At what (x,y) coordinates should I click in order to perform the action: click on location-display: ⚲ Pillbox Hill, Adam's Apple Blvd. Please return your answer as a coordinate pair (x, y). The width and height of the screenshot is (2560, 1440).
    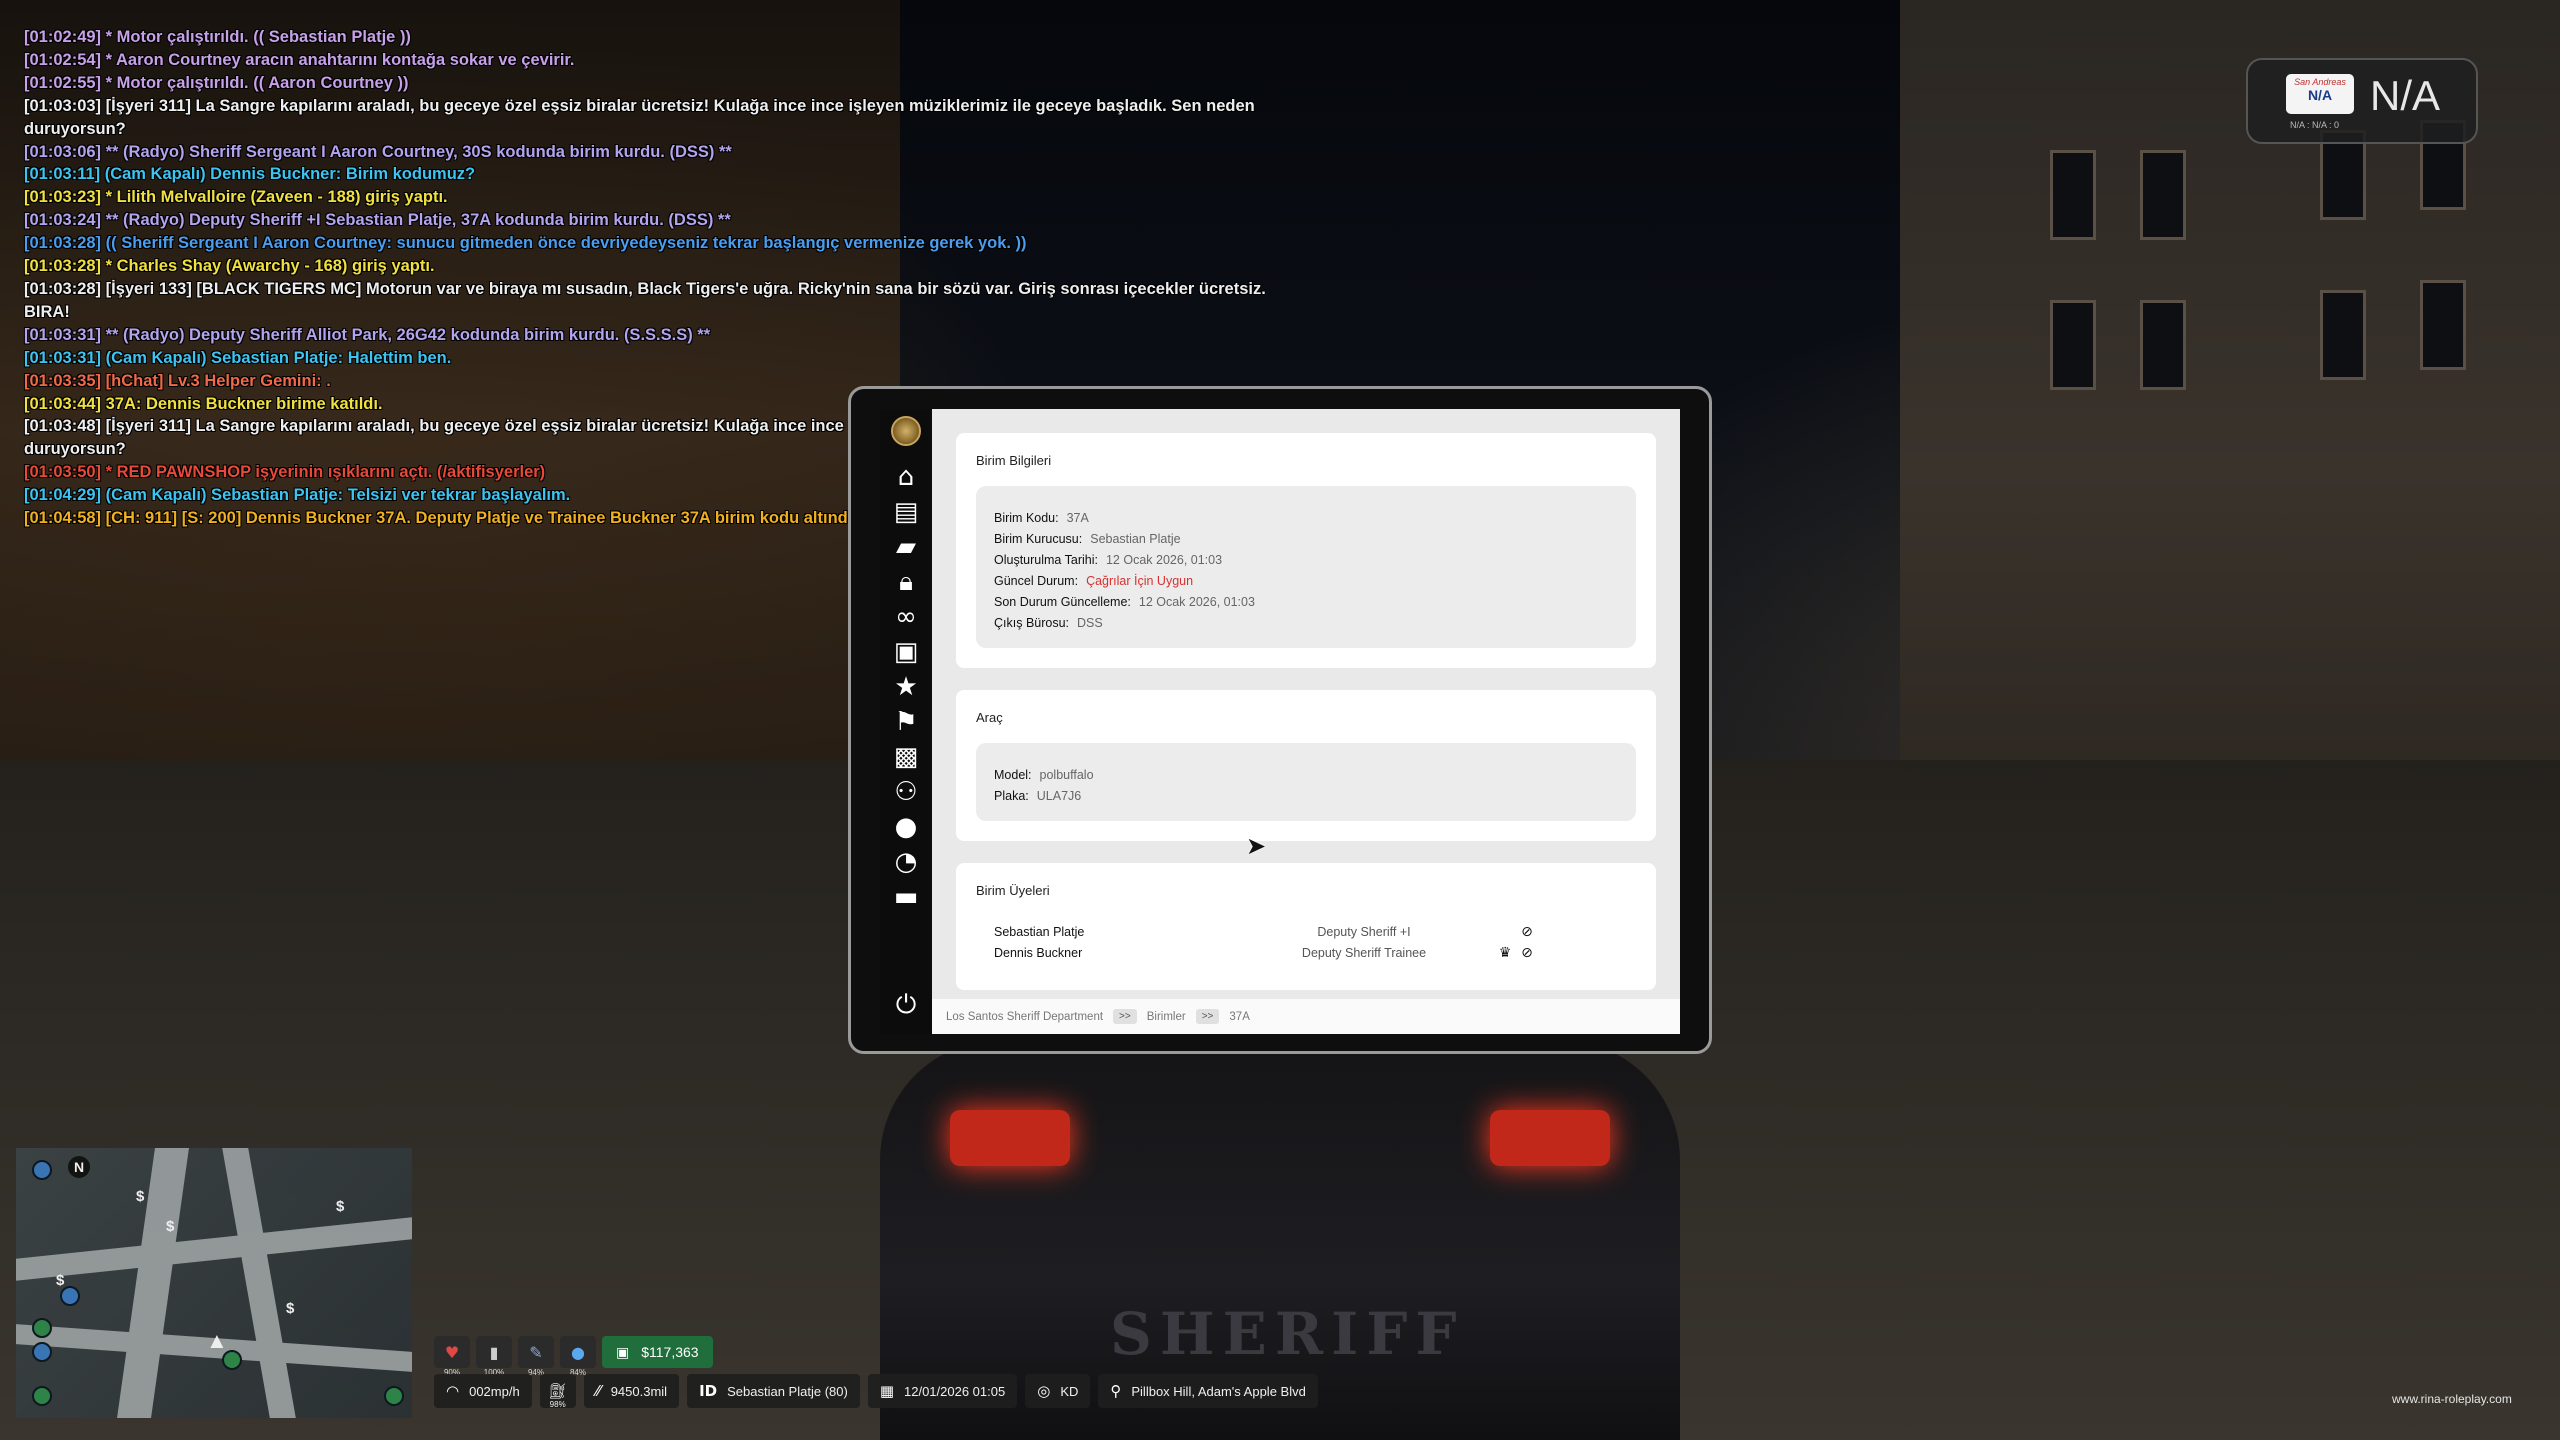
    Looking at the image, I should click on (1208, 1391).